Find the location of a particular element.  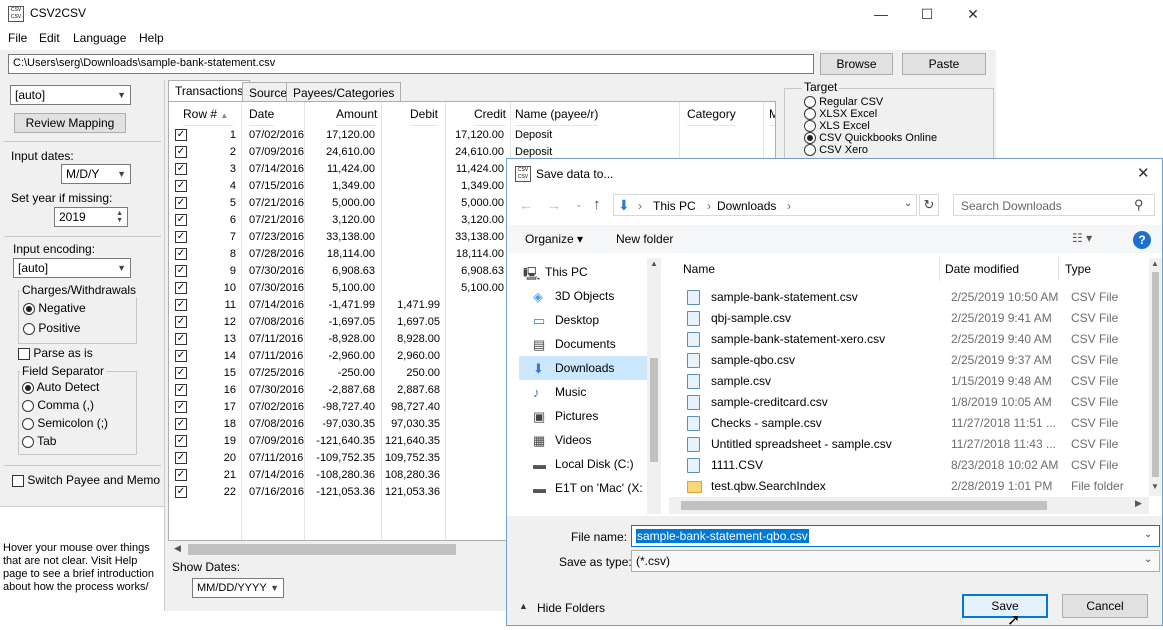

target-qbo: CSV Quickbooks Online is located at coordinates (870, 138).